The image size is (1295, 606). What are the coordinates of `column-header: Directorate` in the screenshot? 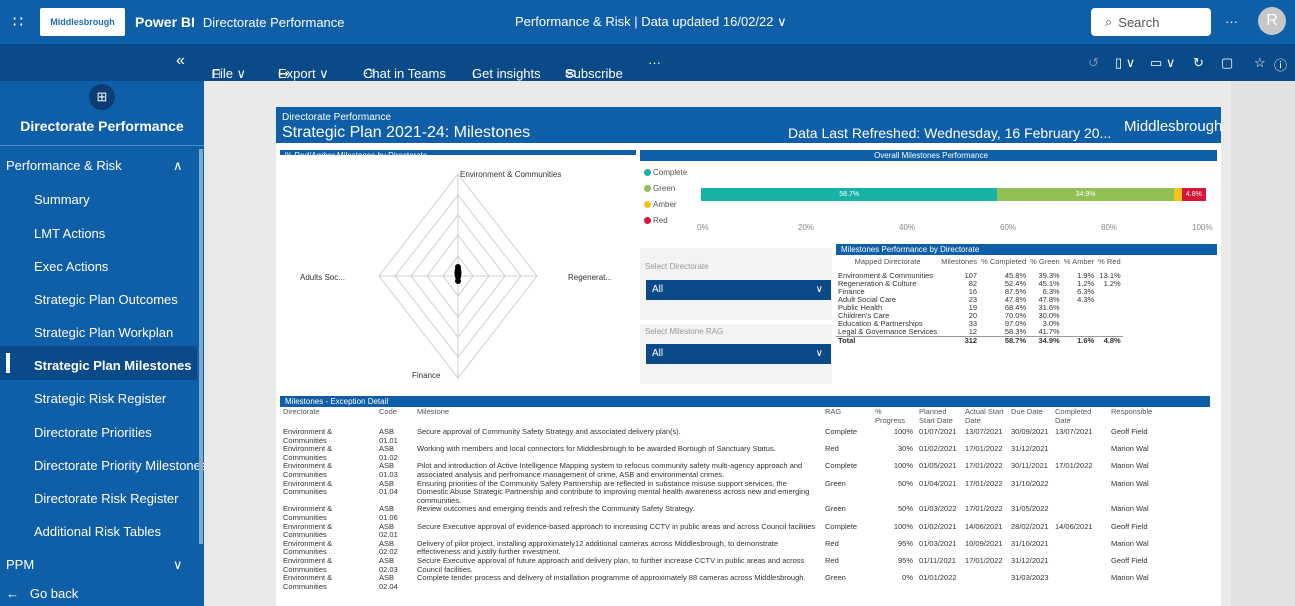 It's located at (328, 418).